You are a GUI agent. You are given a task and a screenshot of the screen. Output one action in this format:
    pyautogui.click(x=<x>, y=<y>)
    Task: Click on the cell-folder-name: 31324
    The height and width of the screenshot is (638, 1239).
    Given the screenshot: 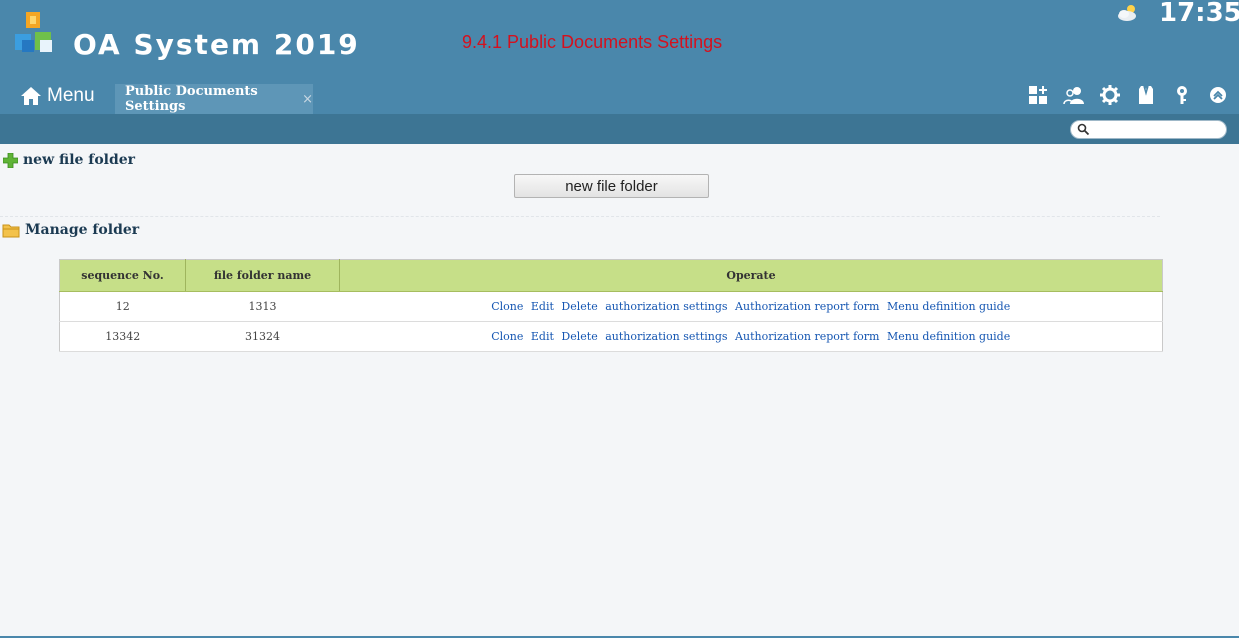 What is the action you would take?
    pyautogui.click(x=262, y=336)
    